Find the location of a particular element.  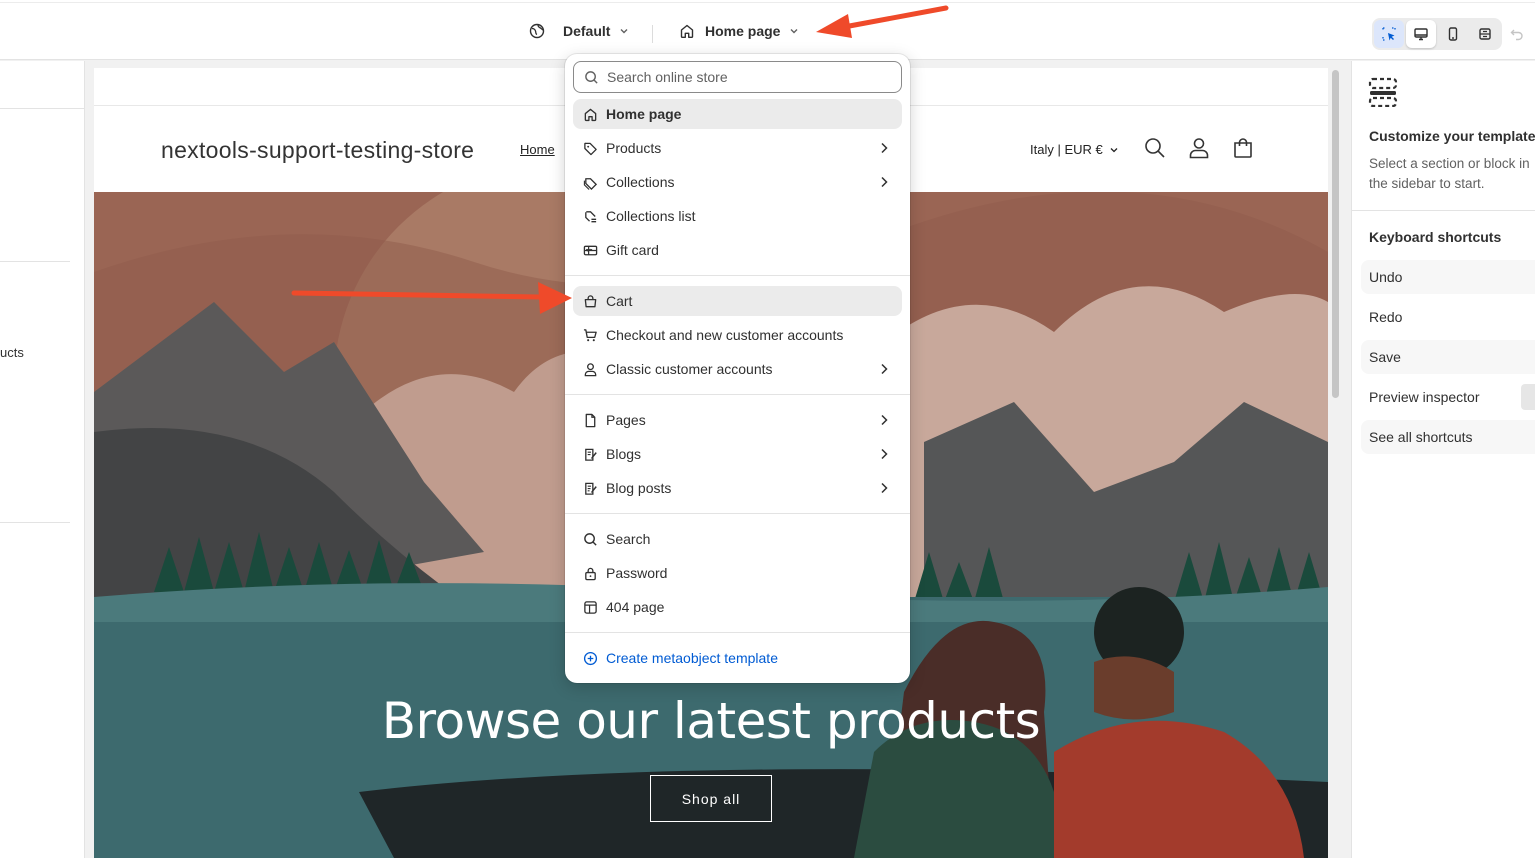

dropdown-item-blog-posts: Blog posts is located at coordinates (737, 488).